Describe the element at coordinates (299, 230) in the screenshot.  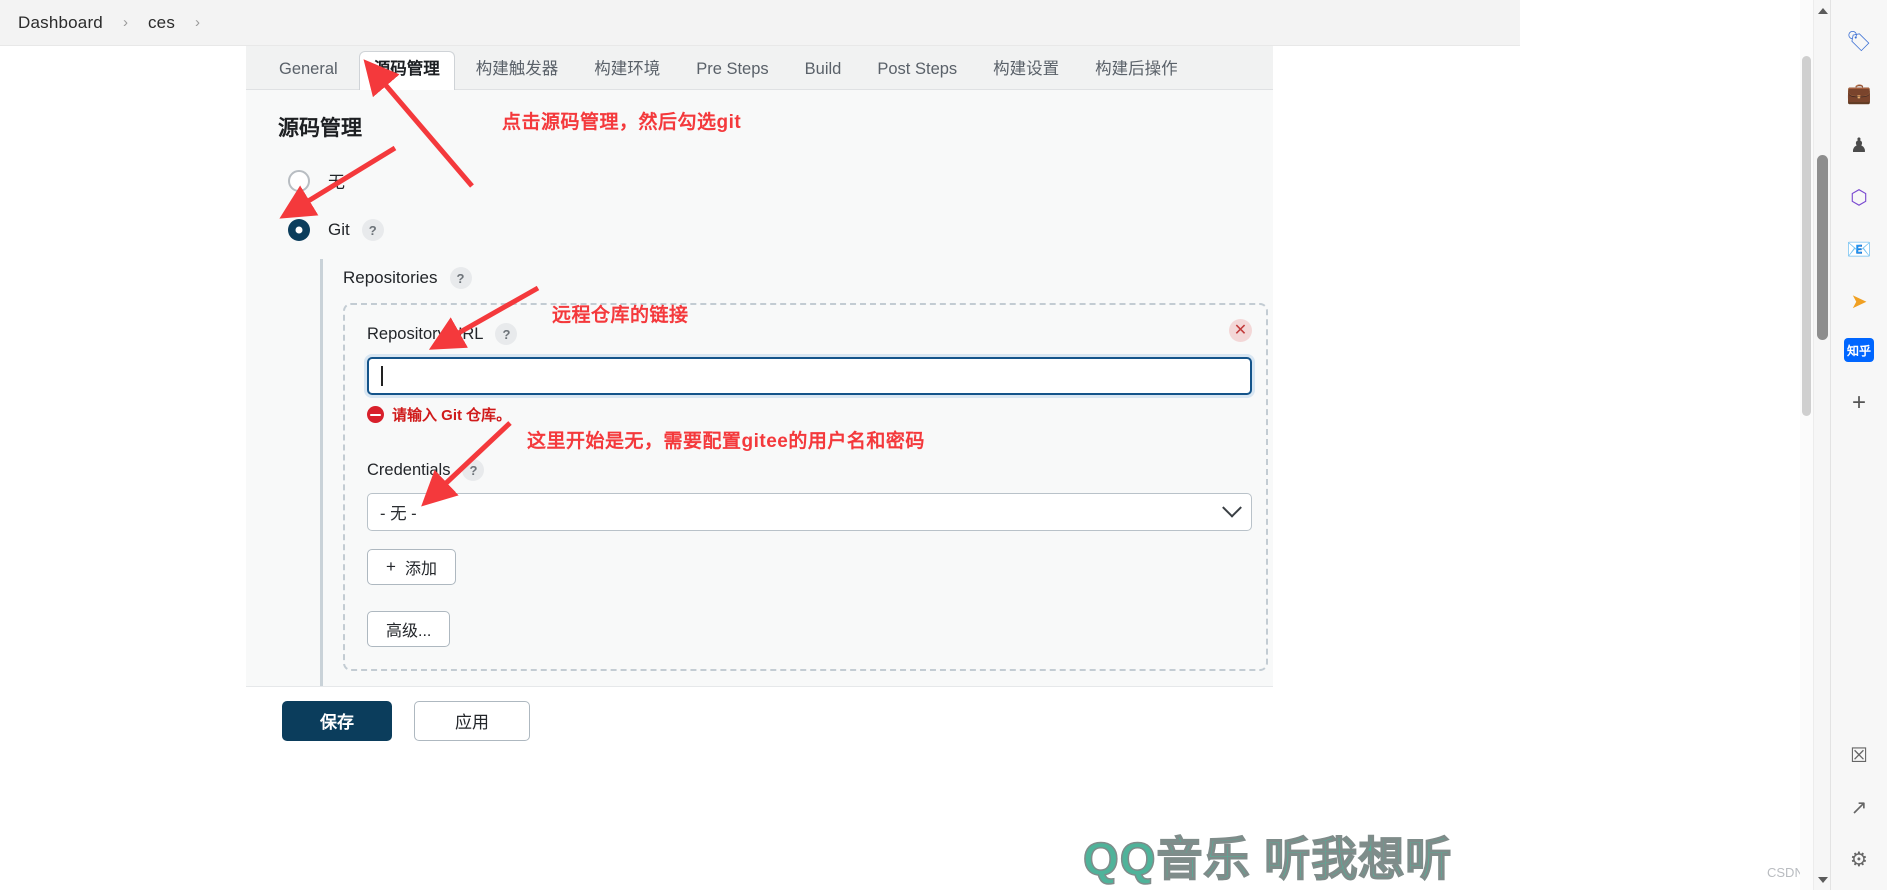
I see `radio-git` at that location.